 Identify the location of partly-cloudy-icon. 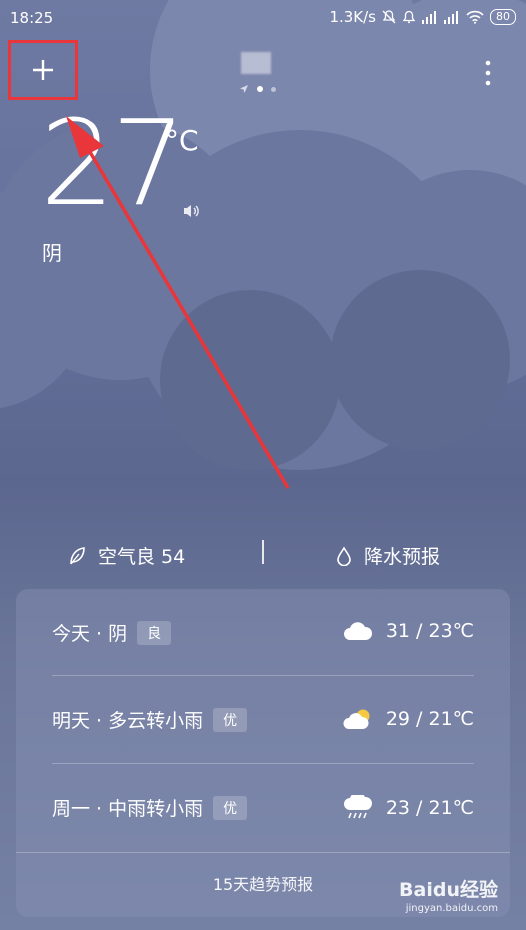
(356, 719).